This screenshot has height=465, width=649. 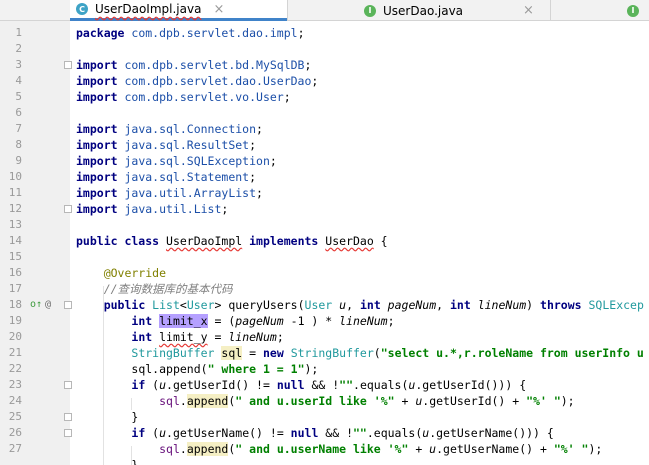 I want to click on line-number: 25, so click(x=15, y=416).